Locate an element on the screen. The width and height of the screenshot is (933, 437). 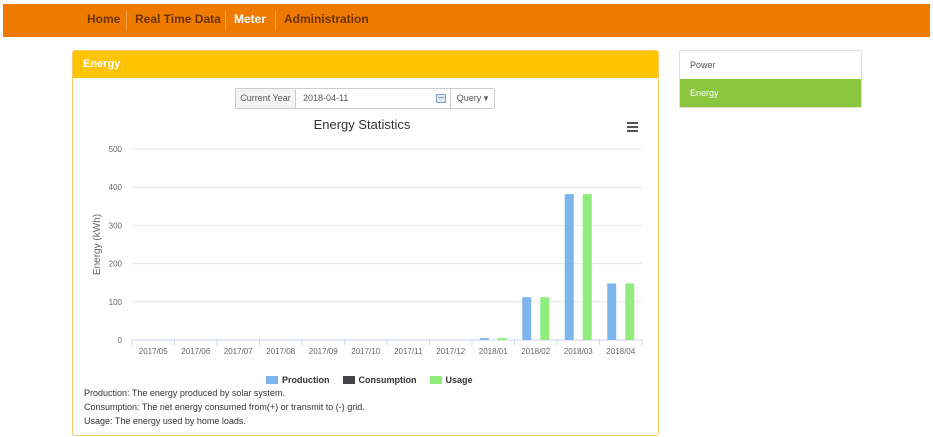
y-tick-label: 0 is located at coordinates (120, 340).